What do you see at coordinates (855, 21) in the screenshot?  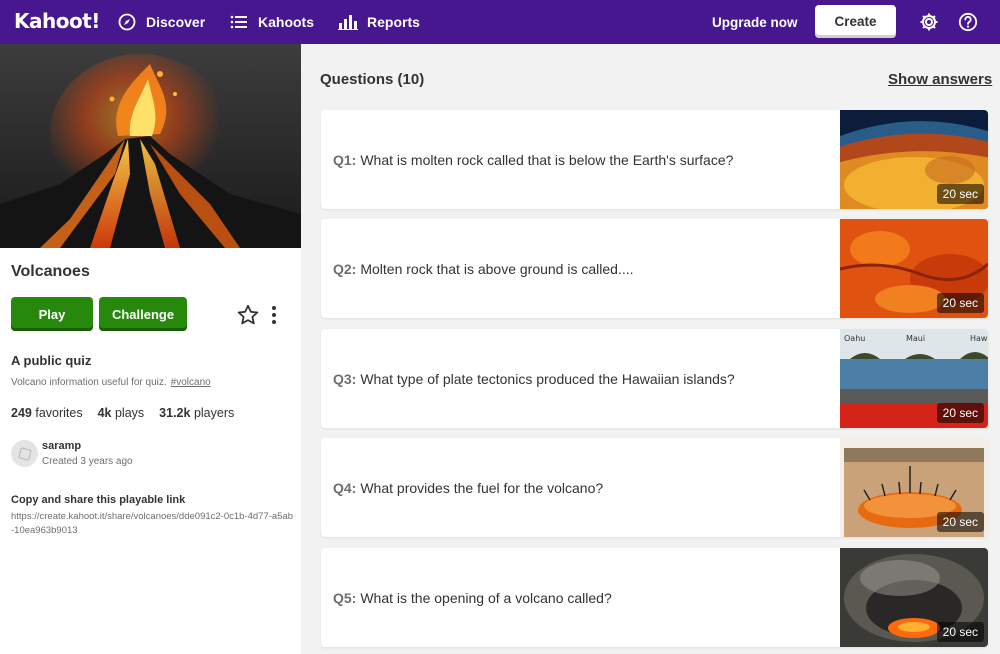 I see `create-button: Create` at bounding box center [855, 21].